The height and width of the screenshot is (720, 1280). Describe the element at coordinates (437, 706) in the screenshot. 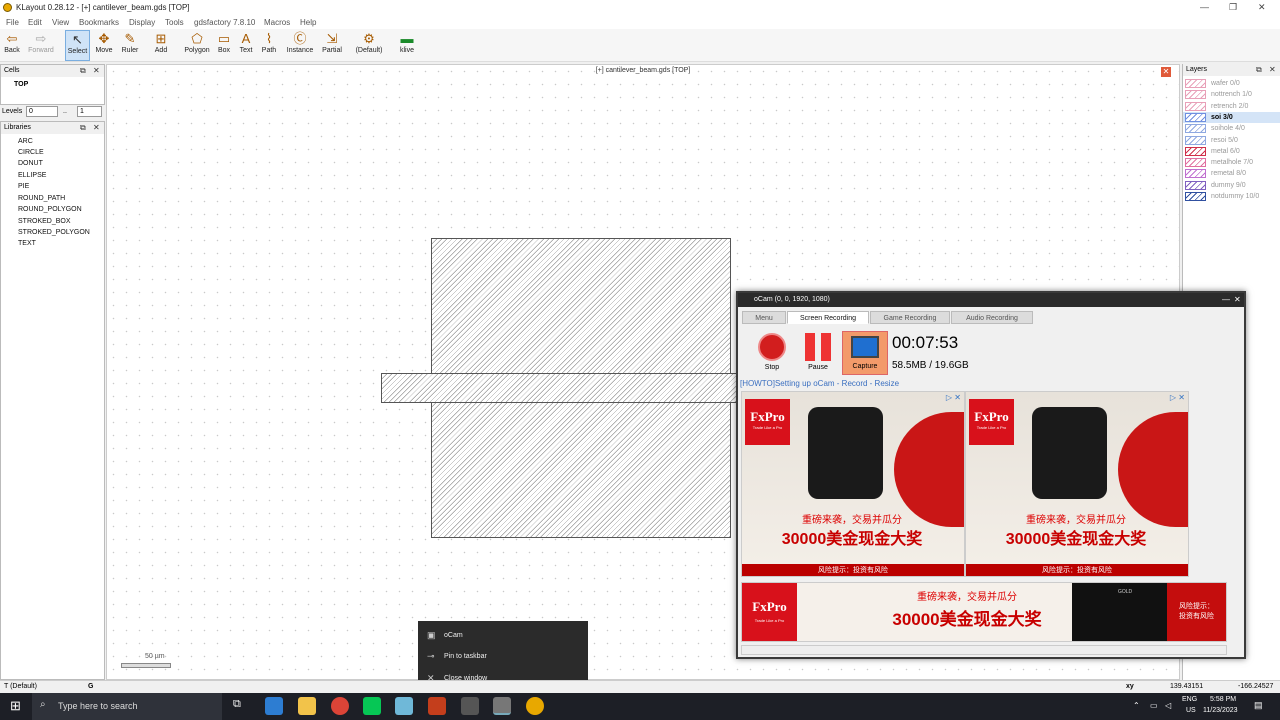

I see `powerpoint-icon` at that location.